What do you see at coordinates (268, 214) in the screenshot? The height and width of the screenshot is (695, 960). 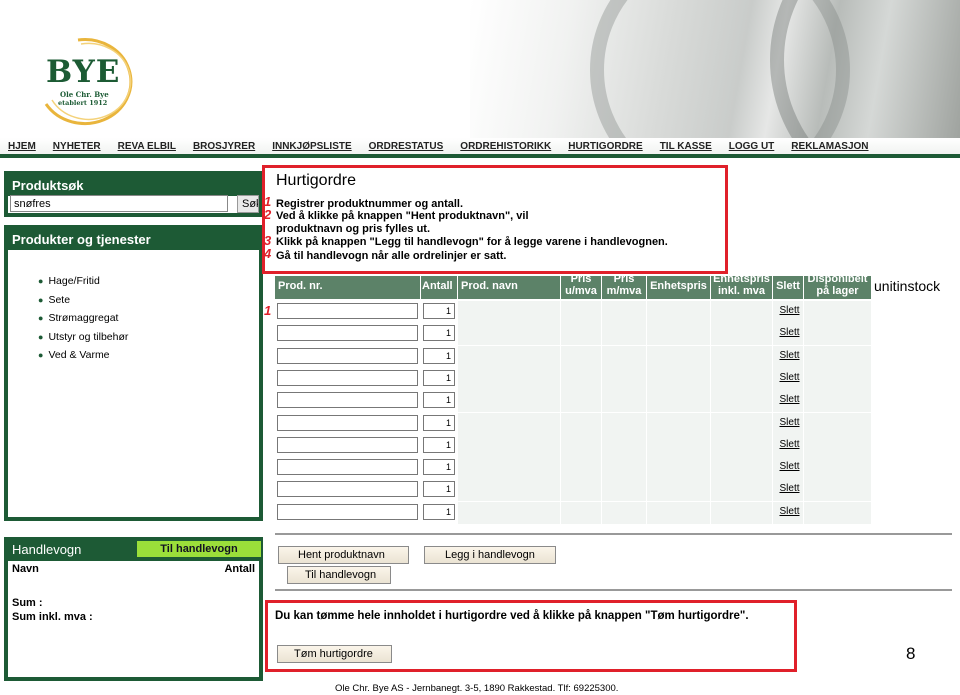 I see `step-number: 2` at bounding box center [268, 214].